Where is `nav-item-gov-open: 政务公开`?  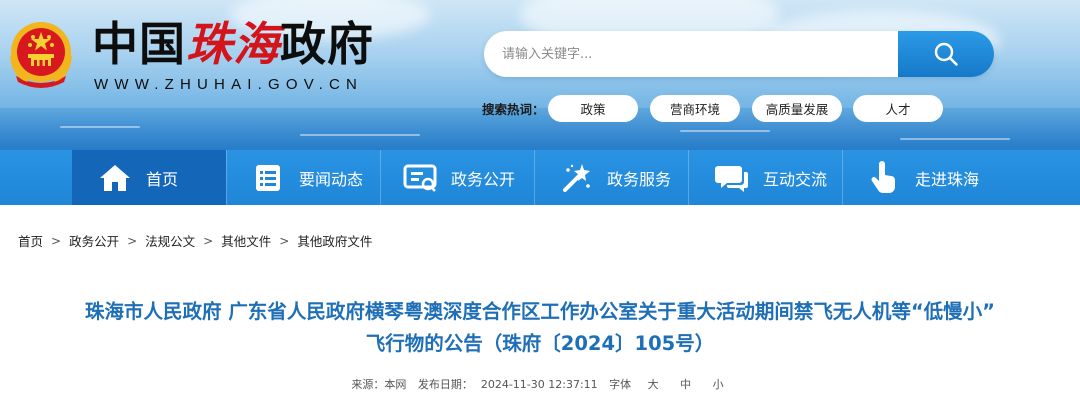 nav-item-gov-open: 政务公开 is located at coordinates (457, 177).